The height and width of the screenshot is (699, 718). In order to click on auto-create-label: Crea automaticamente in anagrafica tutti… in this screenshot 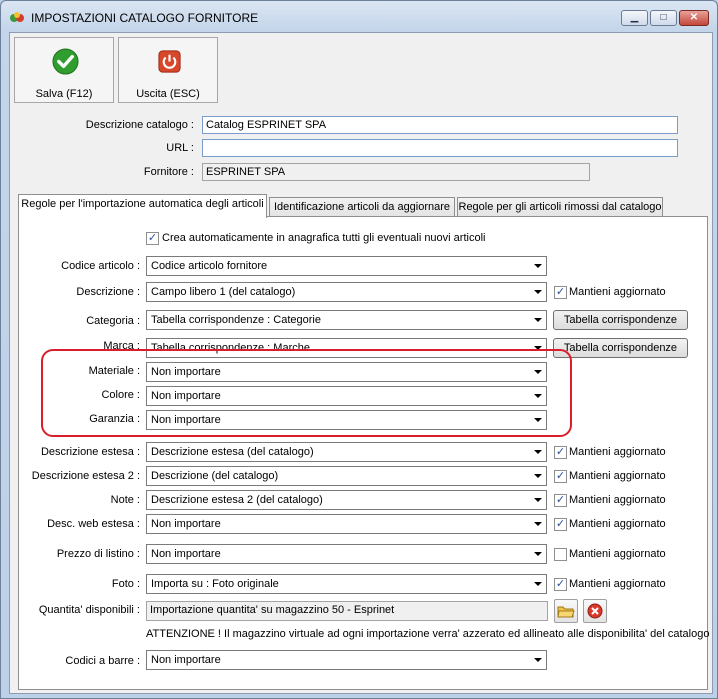, I will do `click(324, 238)`.